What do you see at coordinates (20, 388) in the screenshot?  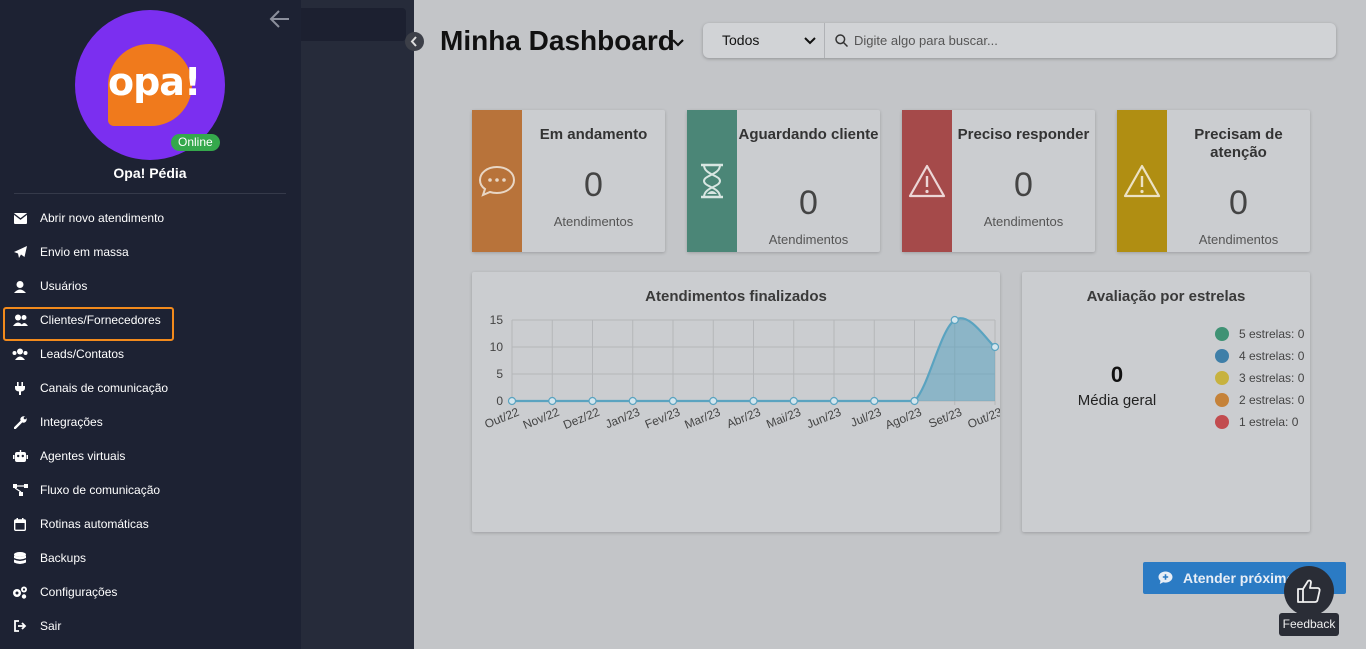 I see `plug-icon` at bounding box center [20, 388].